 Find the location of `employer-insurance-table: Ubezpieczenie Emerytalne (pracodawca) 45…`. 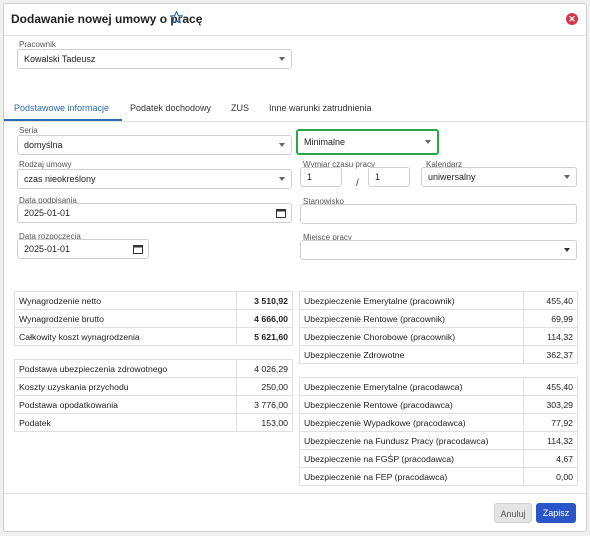

employer-insurance-table: Ubezpieczenie Emerytalne (pracodawca) 45… is located at coordinates (438, 431).